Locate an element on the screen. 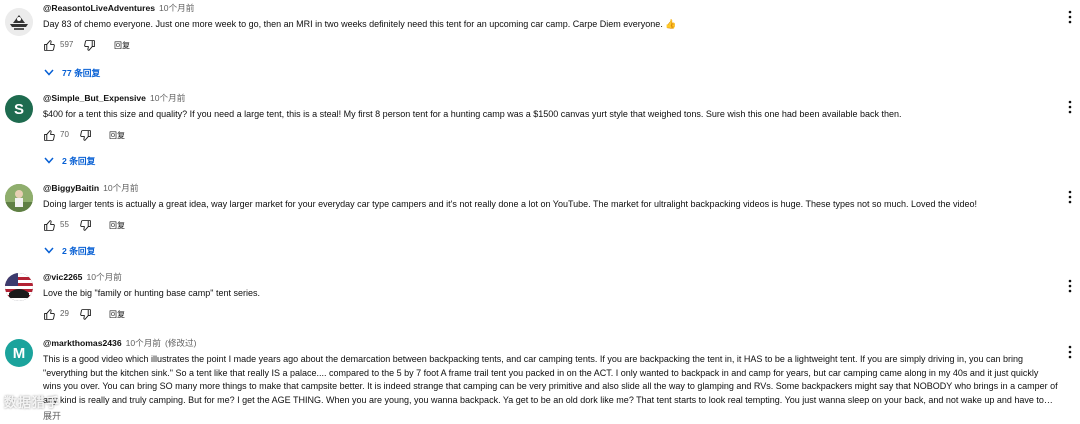  comment-actions: 55 回复 is located at coordinates (550, 226).